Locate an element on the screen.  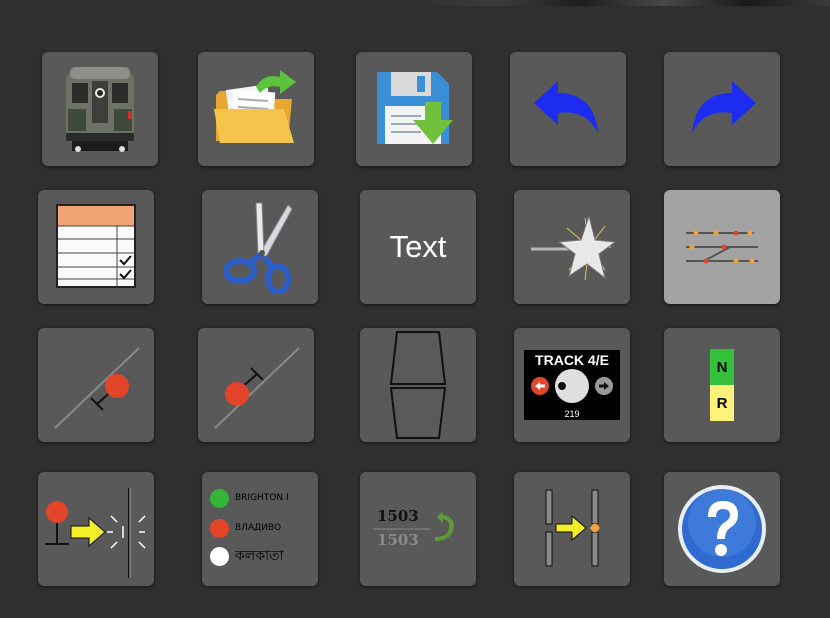
save-button is located at coordinates (414, 109).